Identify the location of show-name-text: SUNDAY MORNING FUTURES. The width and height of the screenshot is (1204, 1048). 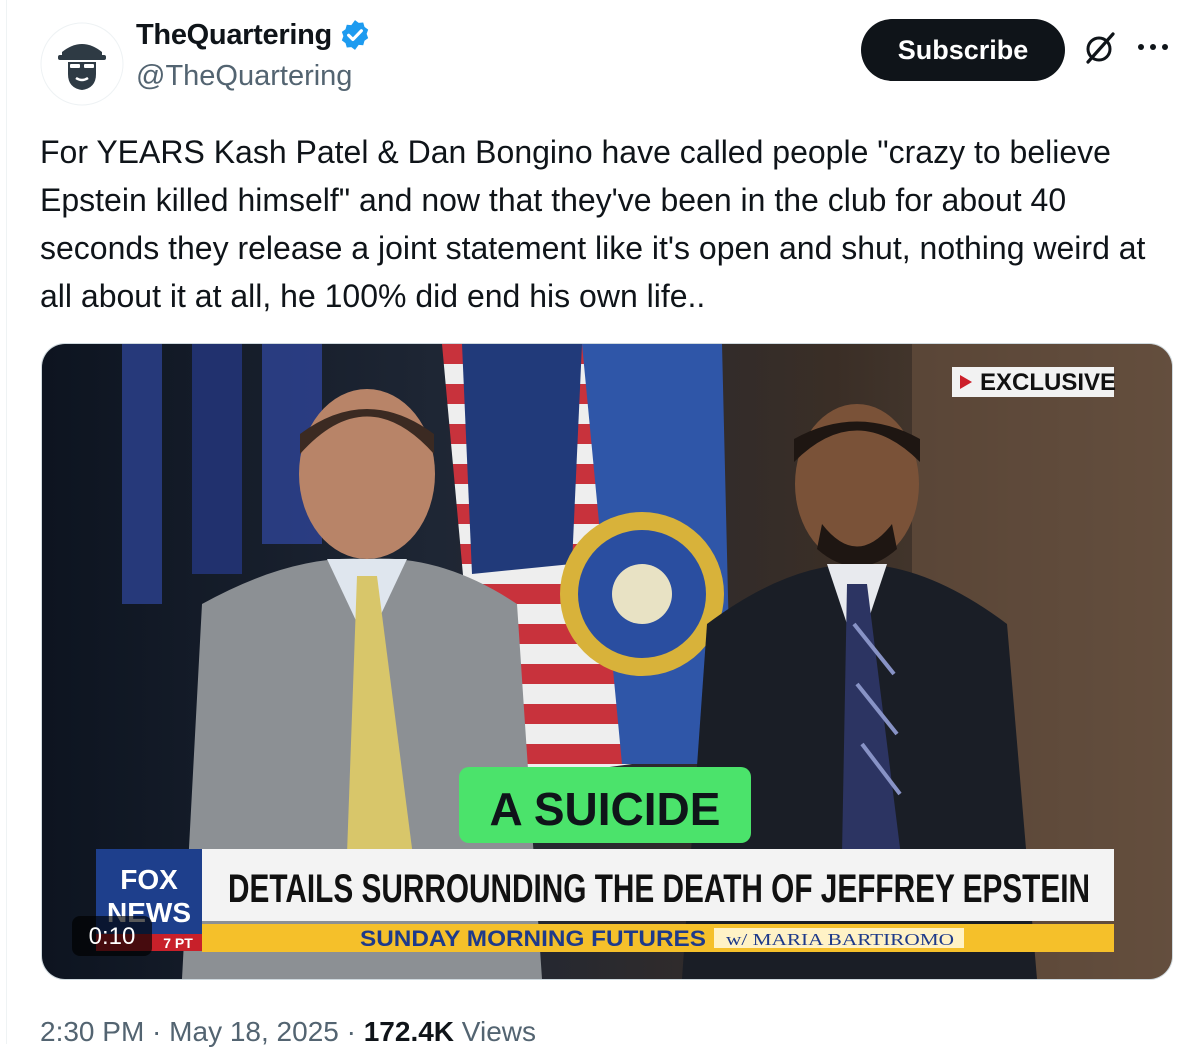
(533, 938).